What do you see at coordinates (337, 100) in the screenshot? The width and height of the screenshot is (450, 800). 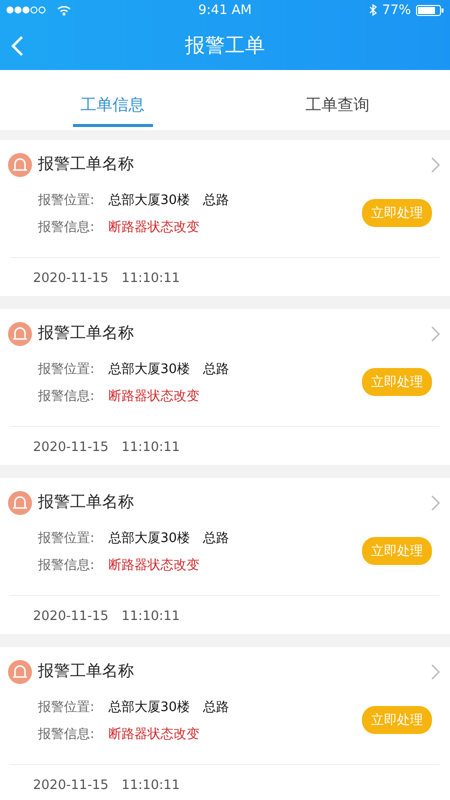 I see `tab: 工单查询` at bounding box center [337, 100].